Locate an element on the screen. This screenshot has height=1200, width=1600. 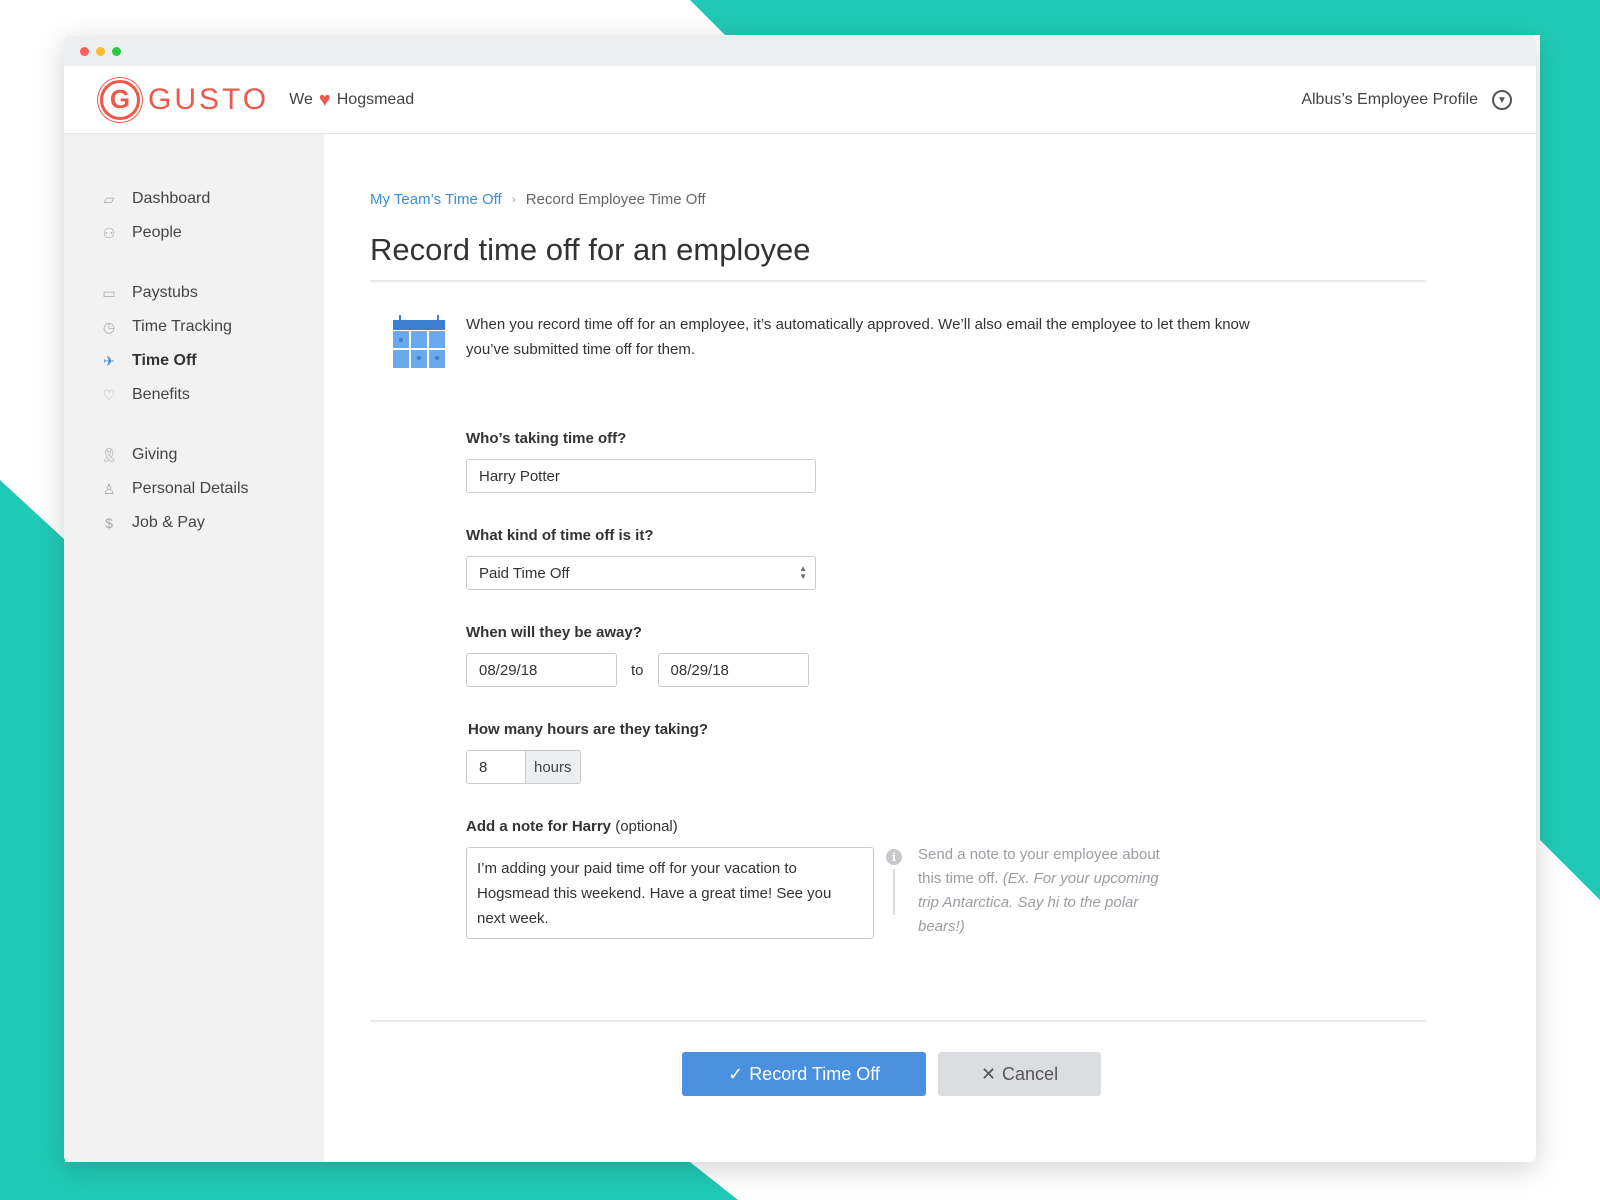
record-time-off-button: ✓ Record Time Off is located at coordinates (804, 1074).